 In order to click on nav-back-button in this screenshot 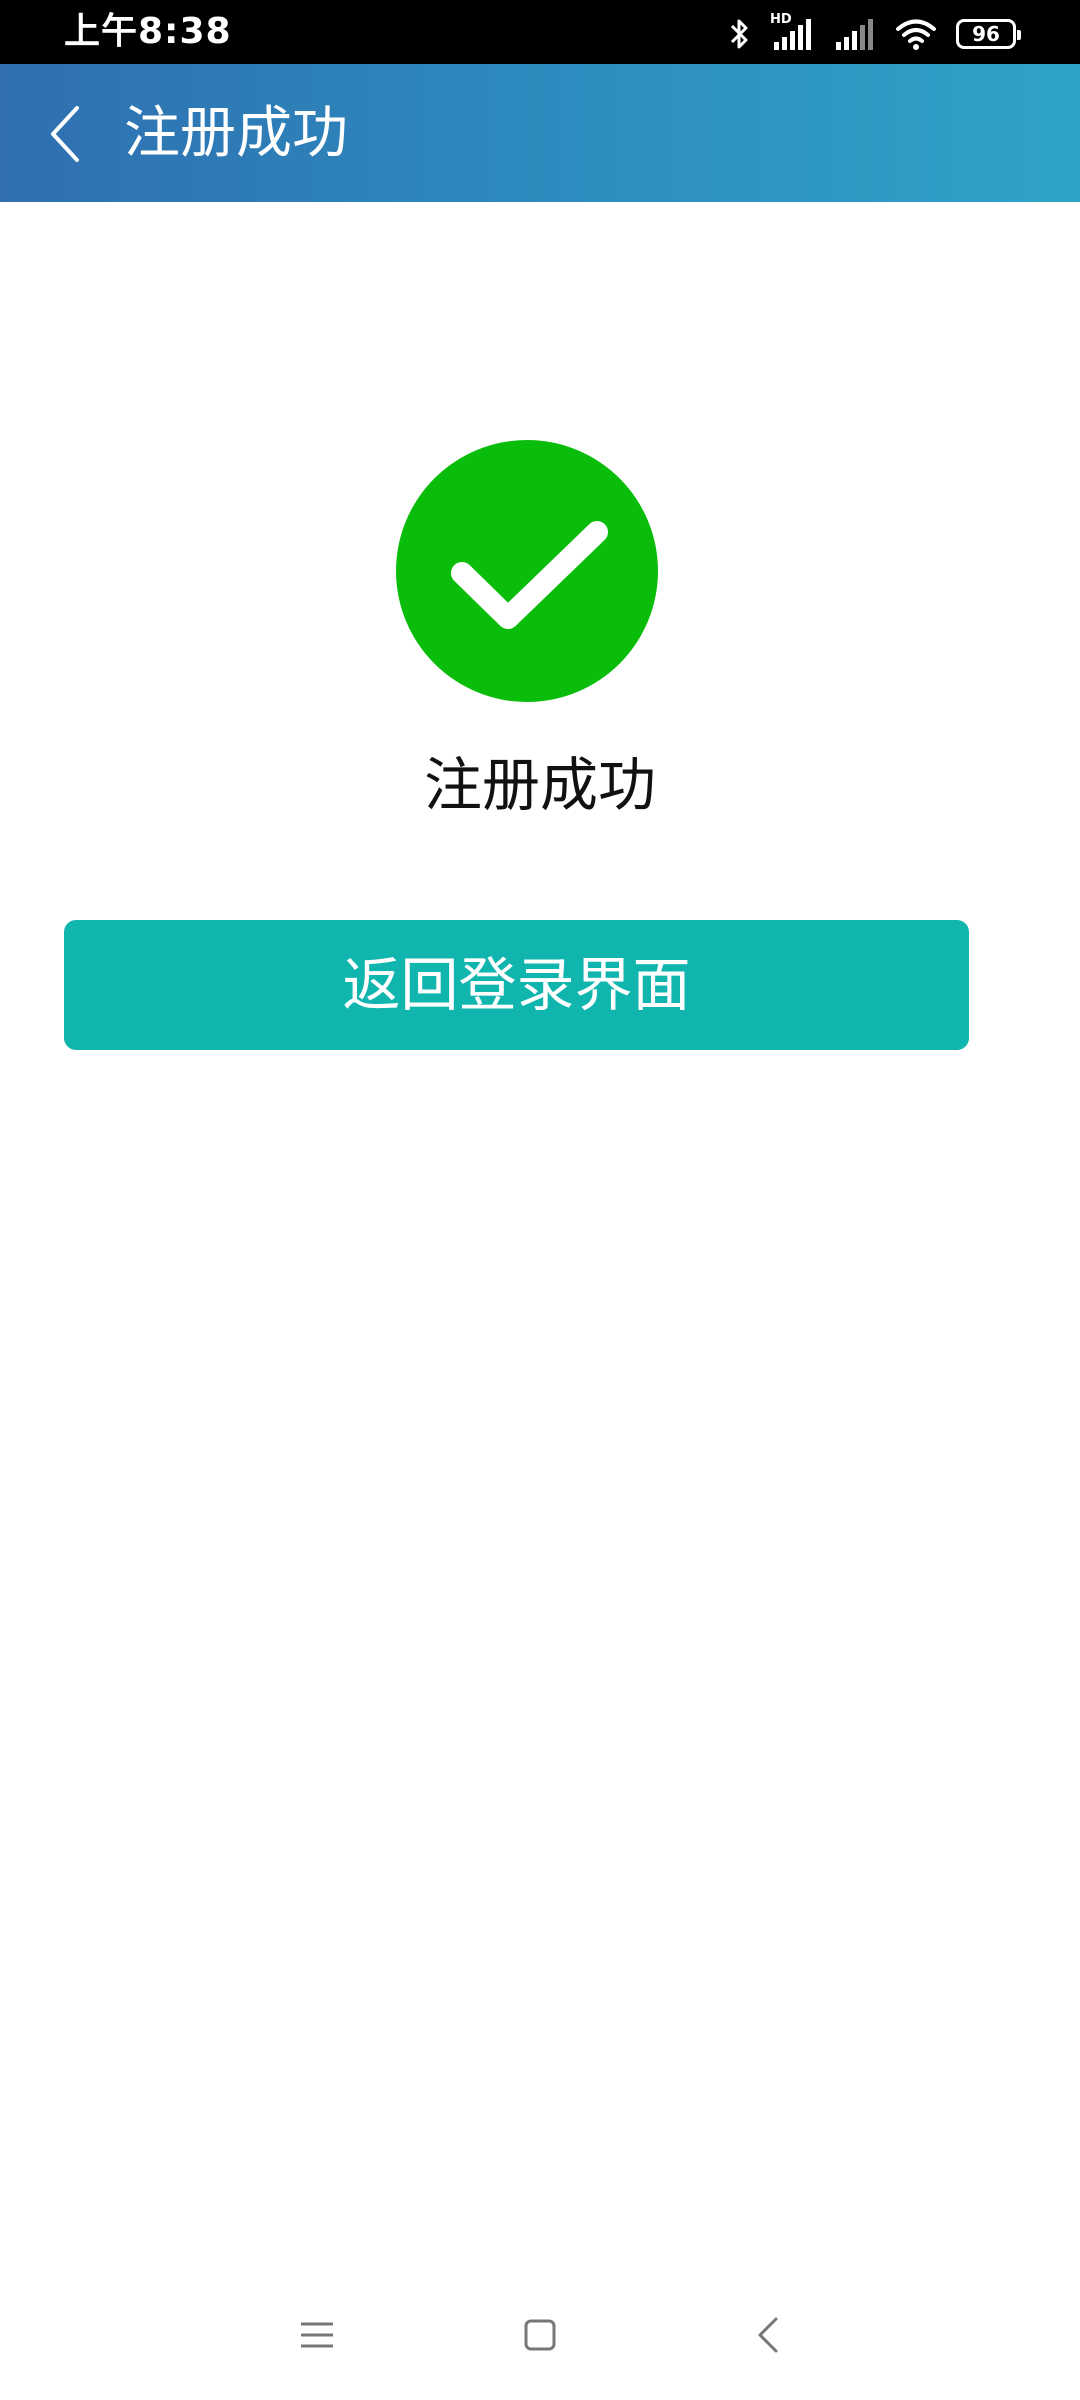, I will do `click(768, 2335)`.